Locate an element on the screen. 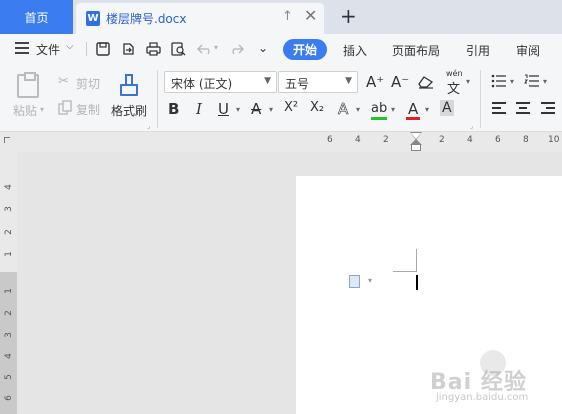  print-icon is located at coordinates (153, 49).